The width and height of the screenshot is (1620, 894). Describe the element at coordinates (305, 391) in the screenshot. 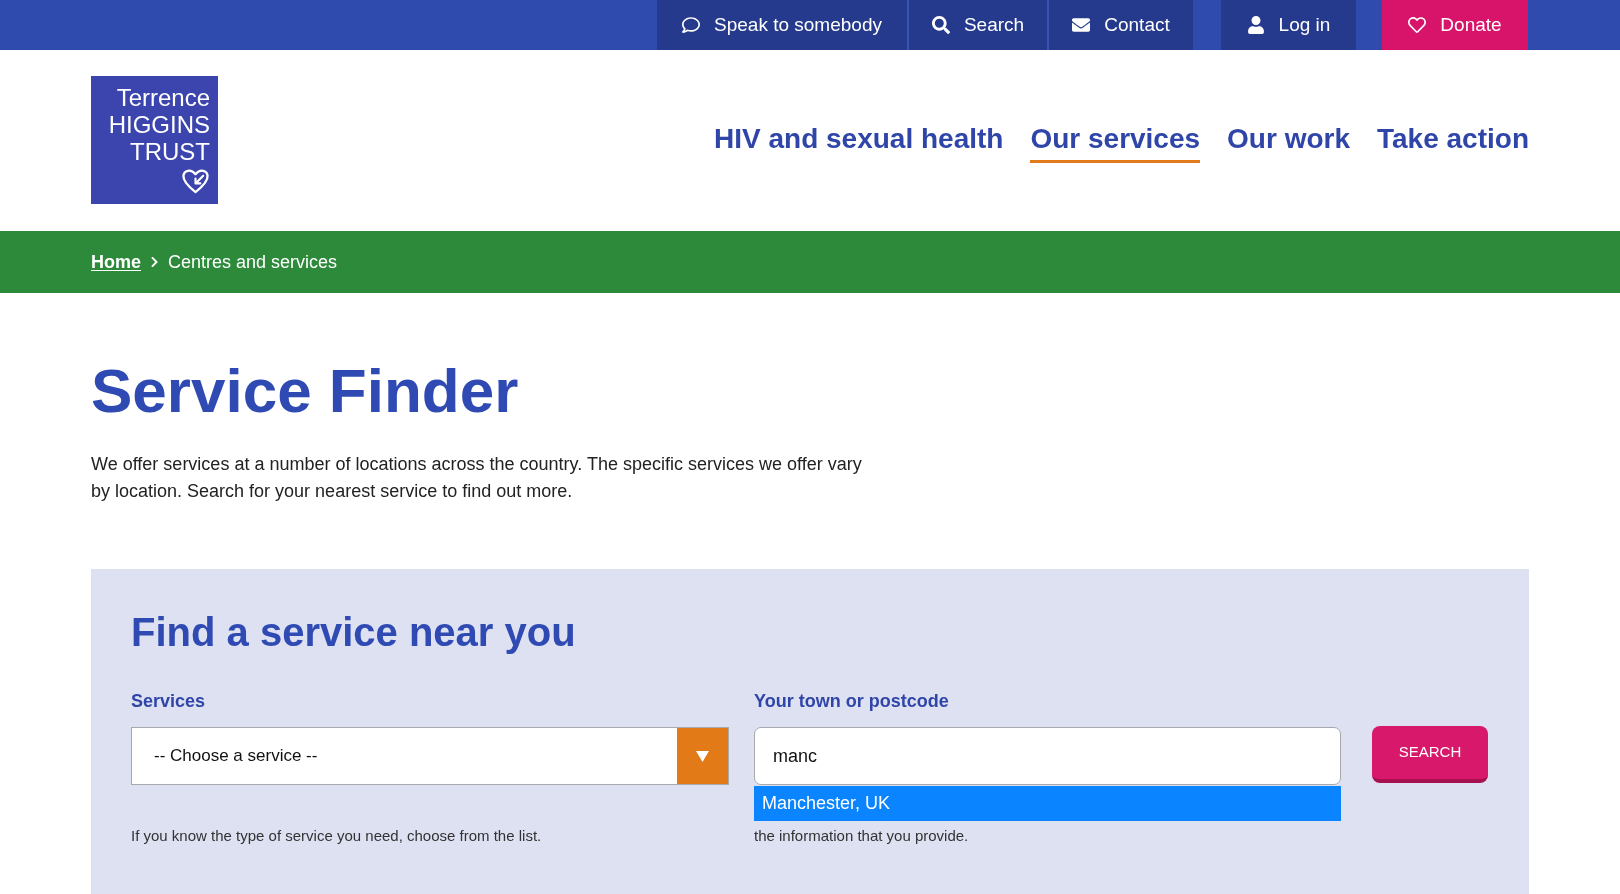

I see `page-title: Service Finder` at that location.